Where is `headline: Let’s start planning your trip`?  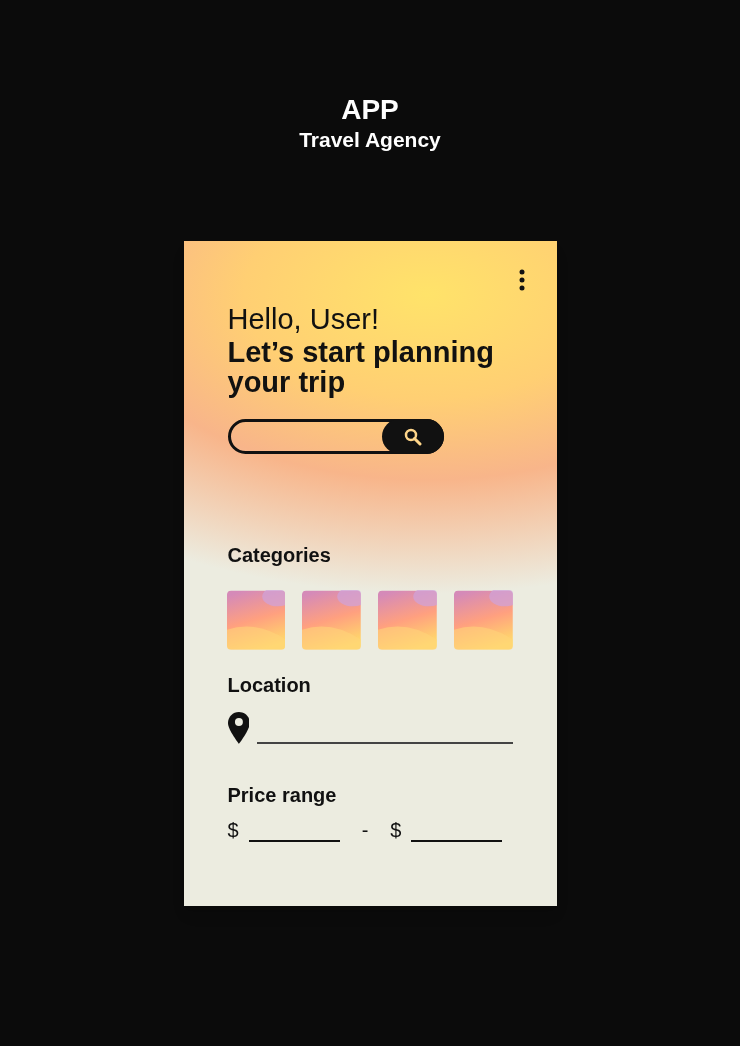 headline: Let’s start planning your trip is located at coordinates (361, 367).